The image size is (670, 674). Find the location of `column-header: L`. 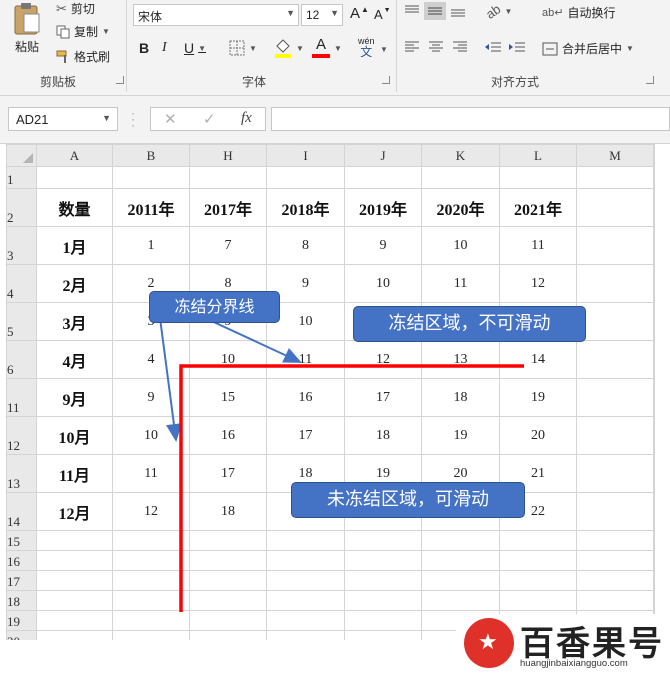

column-header: L is located at coordinates (538, 155).